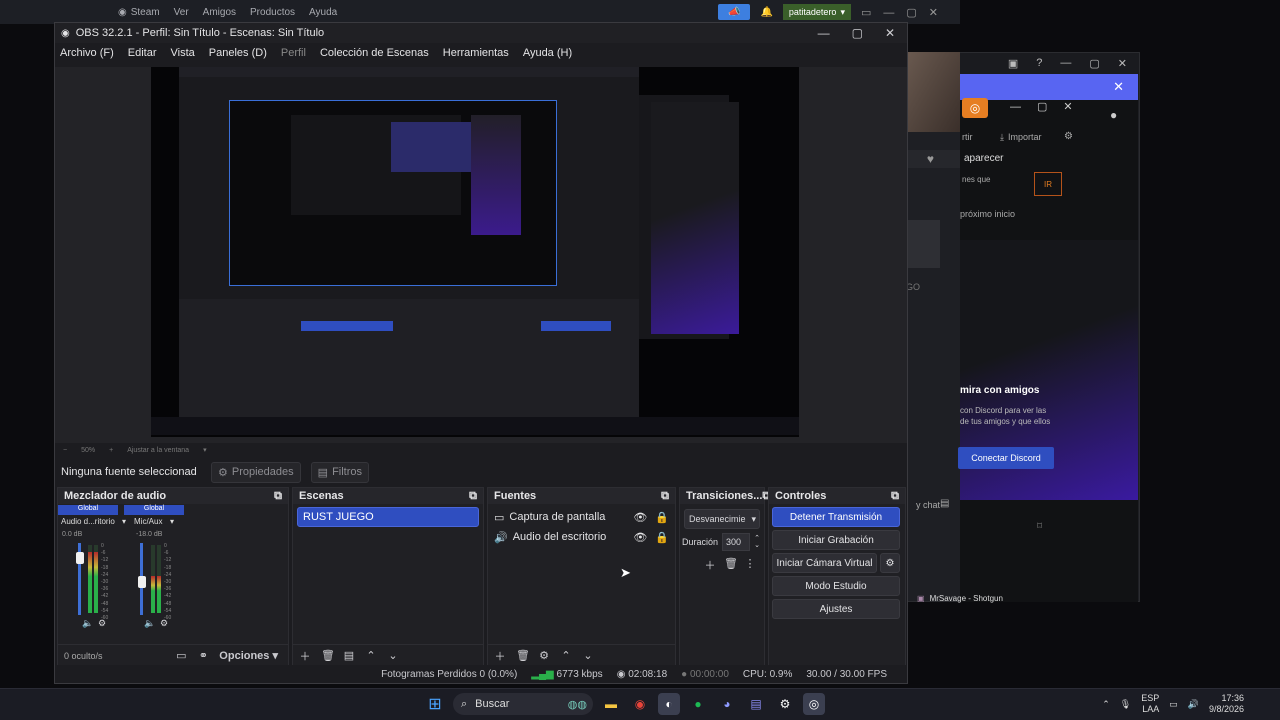 This screenshot has height=720, width=1280. Describe the element at coordinates (1125, 704) in the screenshot. I see `mic-icon: 🎙` at that location.